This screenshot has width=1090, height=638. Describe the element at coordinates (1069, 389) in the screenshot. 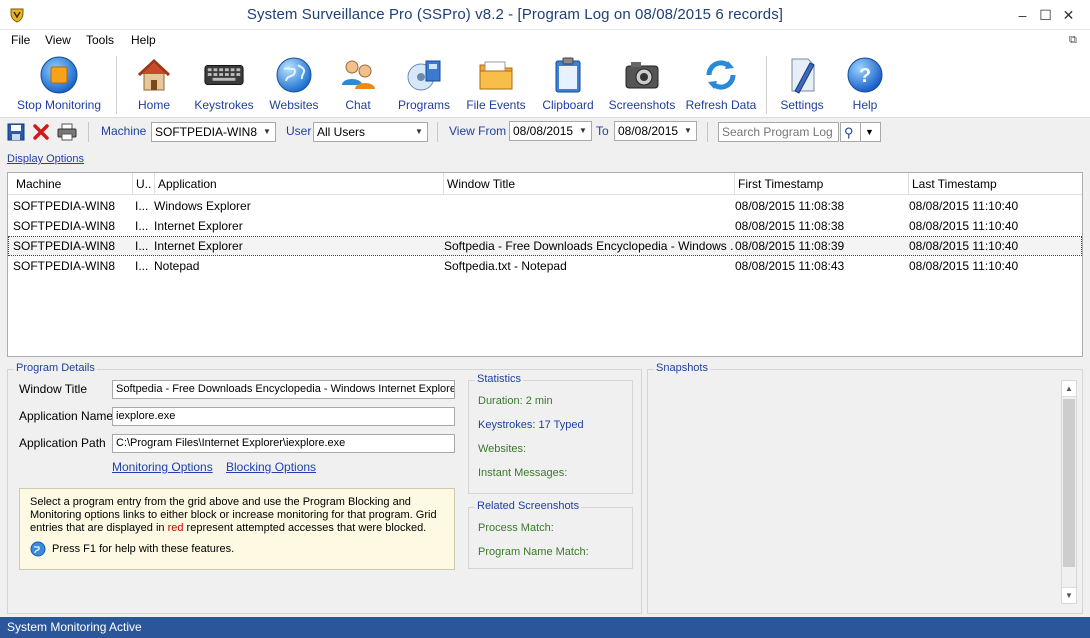

I see `scroll-up-icon: ▲` at that location.